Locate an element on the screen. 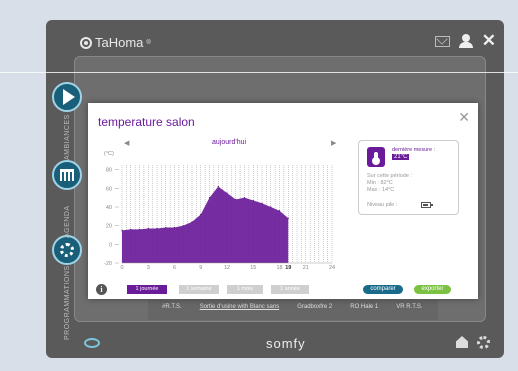  app-footer: somfy is located at coordinates (275, 343).